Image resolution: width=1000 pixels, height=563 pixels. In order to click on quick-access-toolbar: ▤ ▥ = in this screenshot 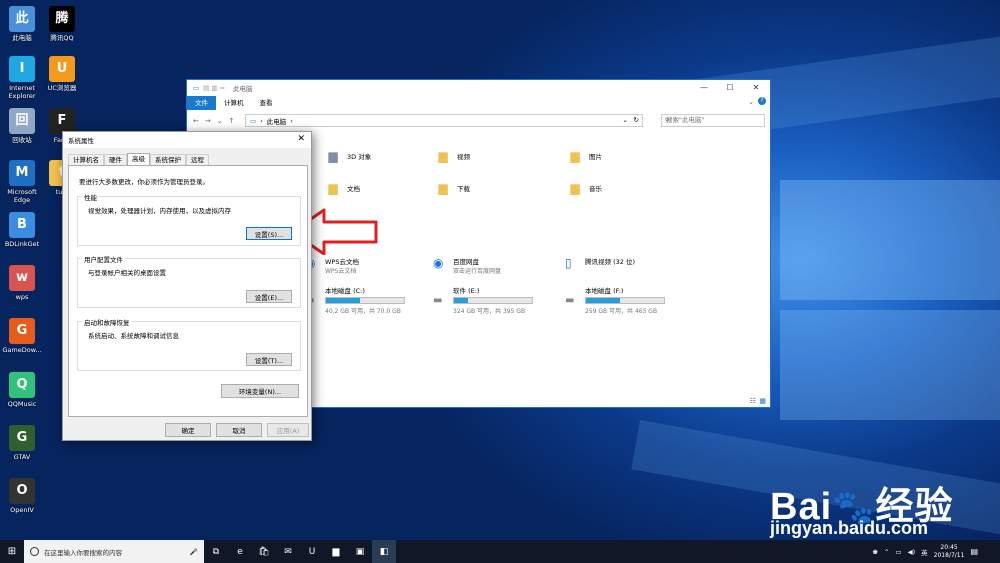, I will do `click(214, 88)`.